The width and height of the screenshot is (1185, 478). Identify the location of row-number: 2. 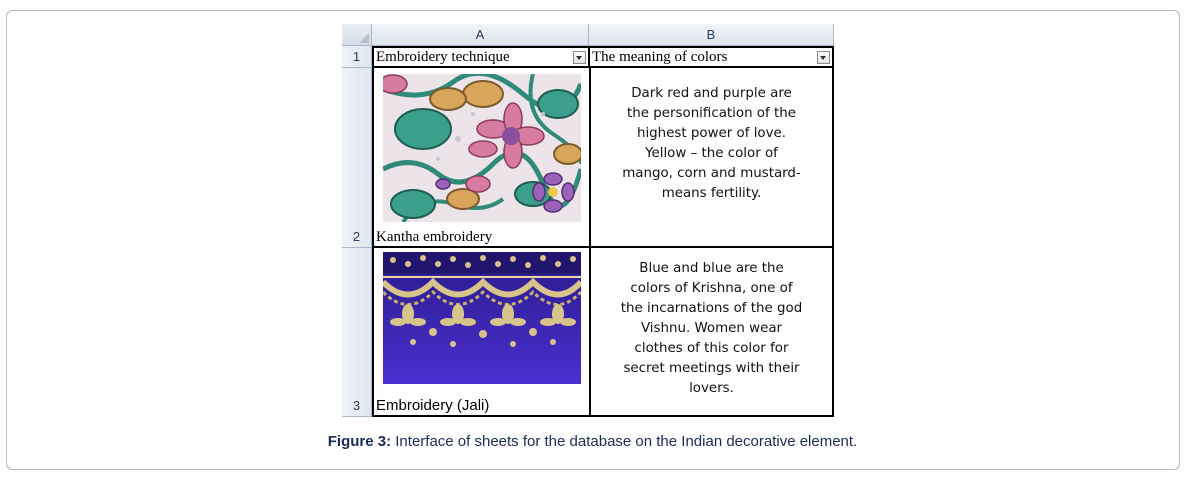
(356, 236).